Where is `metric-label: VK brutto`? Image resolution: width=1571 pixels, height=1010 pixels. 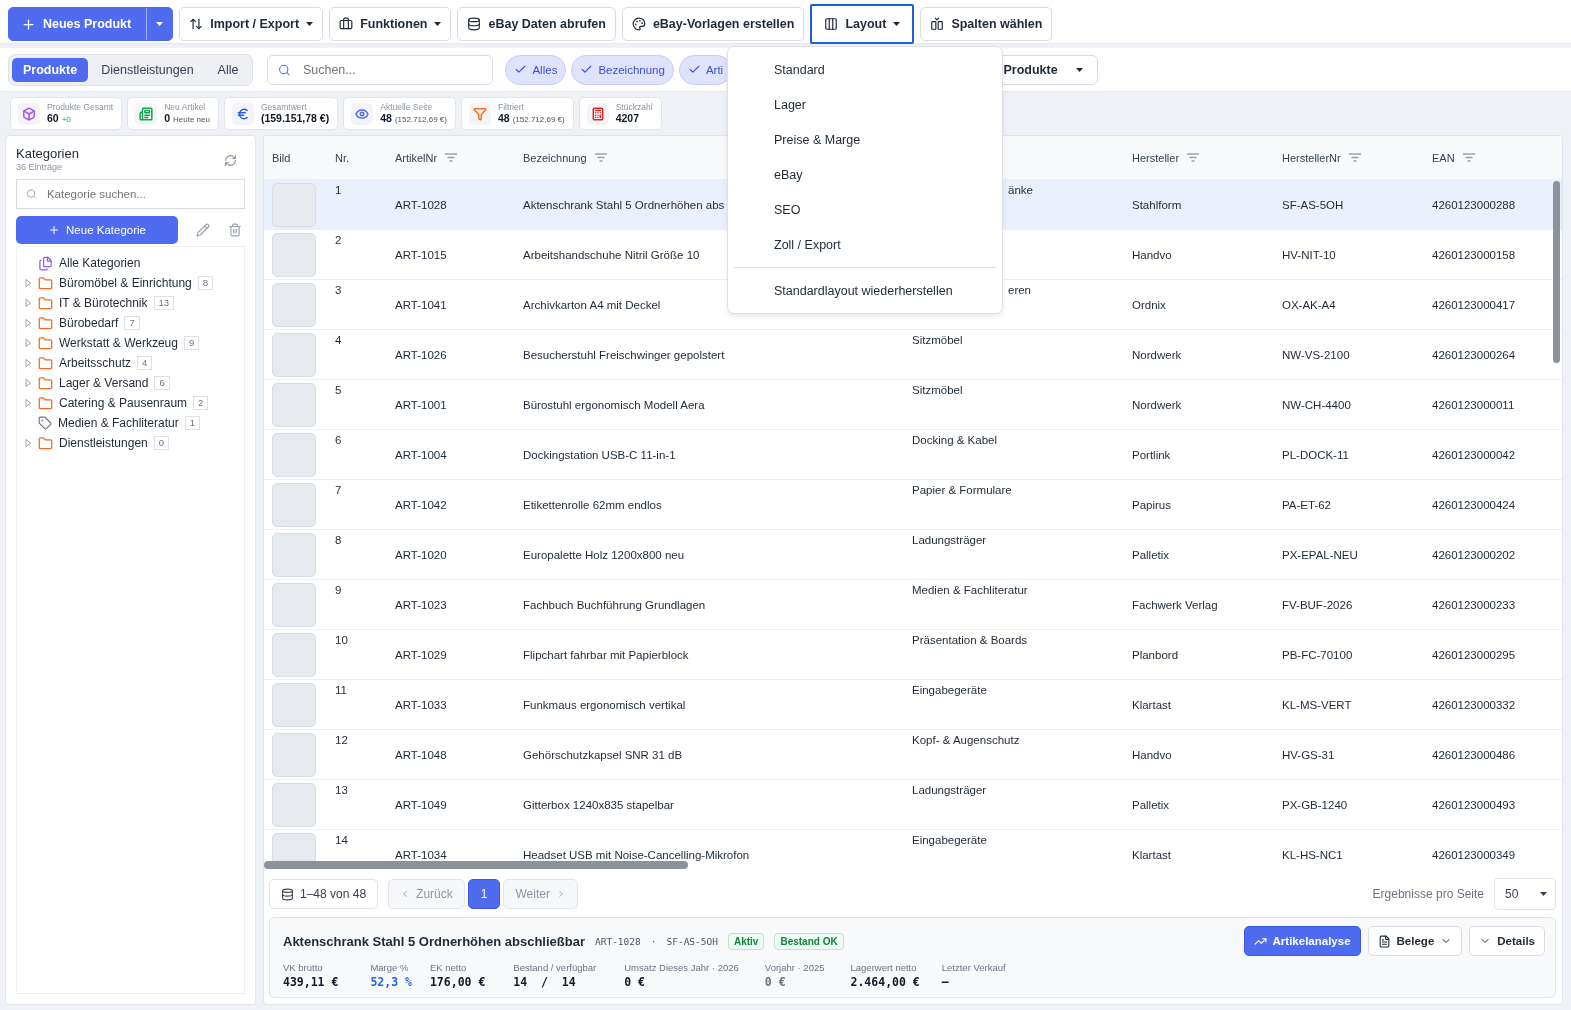
metric-label: VK brutto is located at coordinates (303, 967).